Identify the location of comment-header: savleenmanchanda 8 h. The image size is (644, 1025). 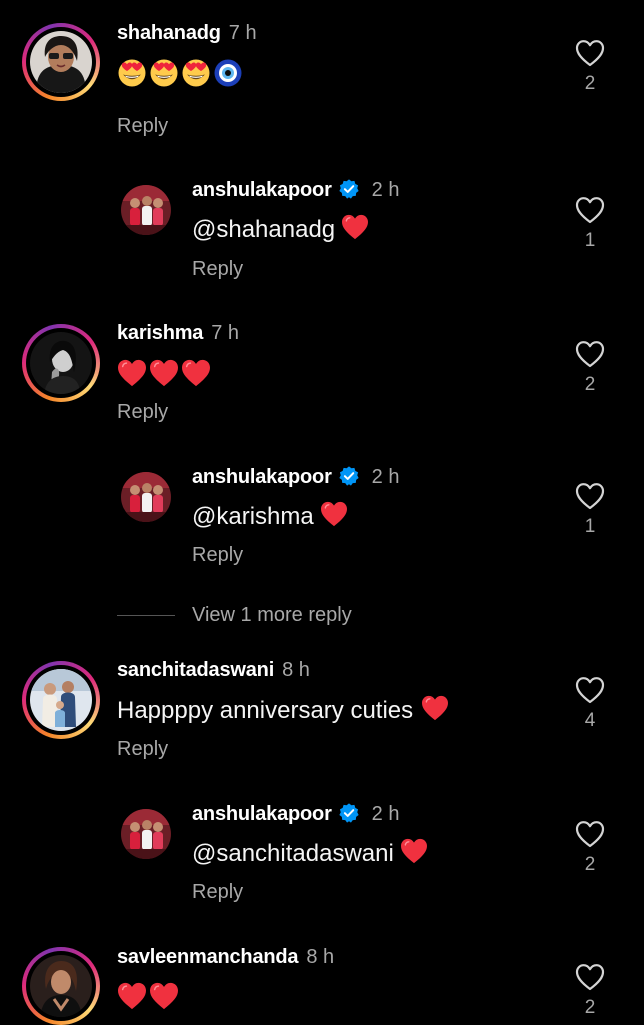
(225, 957).